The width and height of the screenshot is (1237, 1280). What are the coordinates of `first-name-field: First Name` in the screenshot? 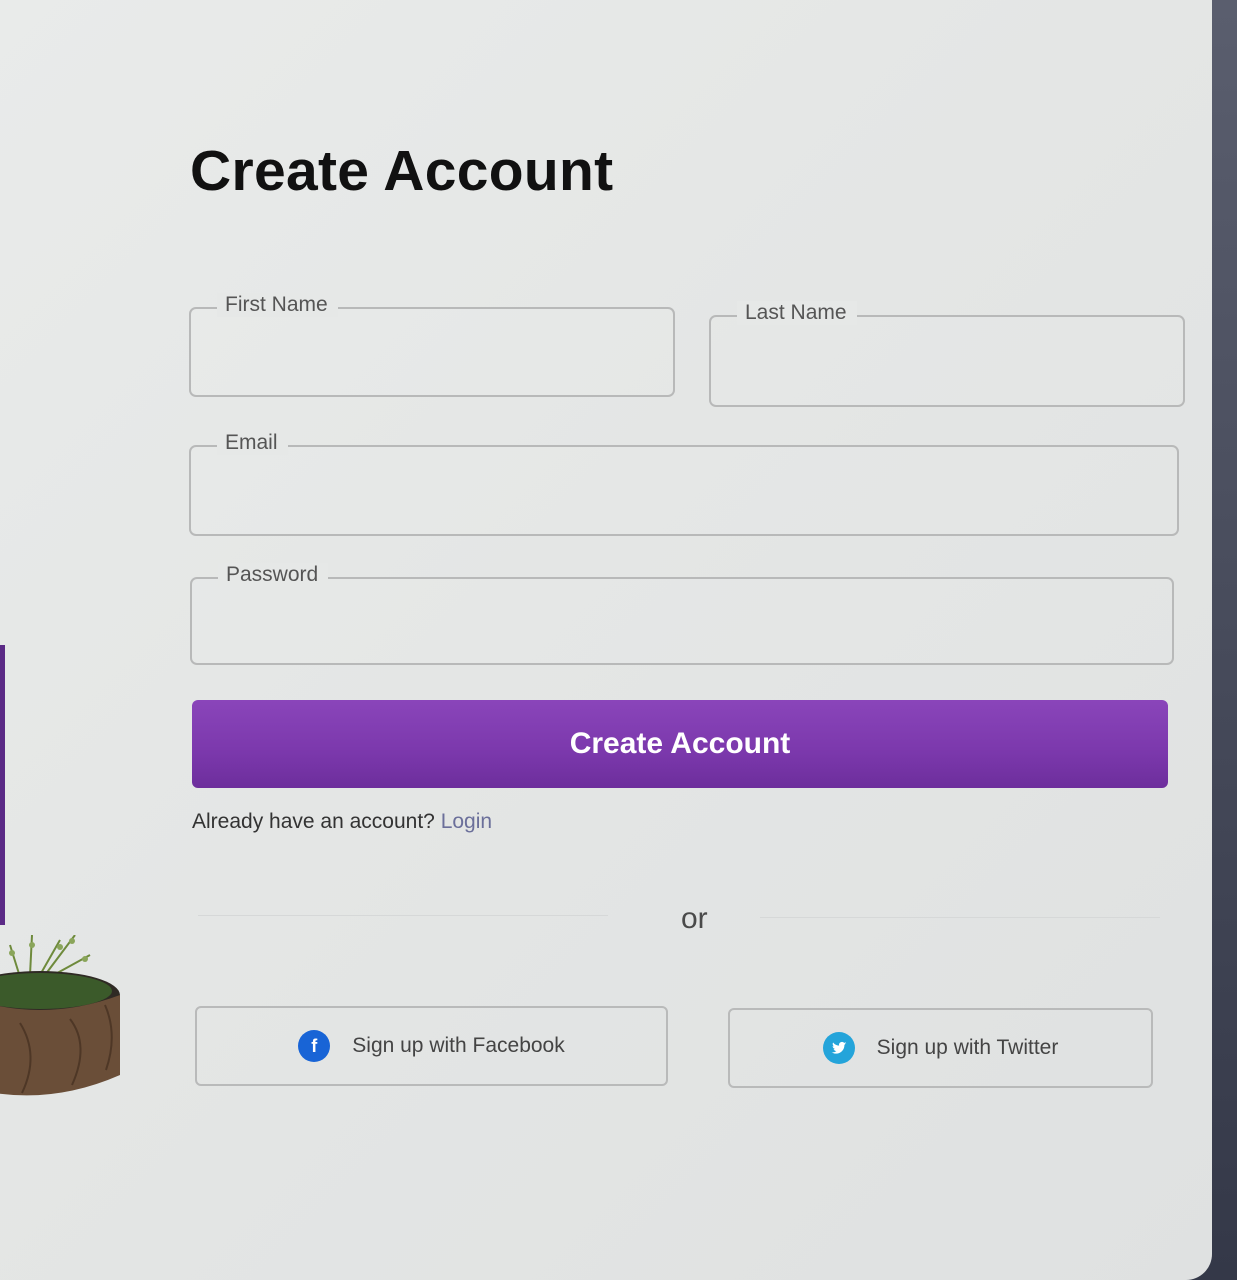 It's located at (432, 345).